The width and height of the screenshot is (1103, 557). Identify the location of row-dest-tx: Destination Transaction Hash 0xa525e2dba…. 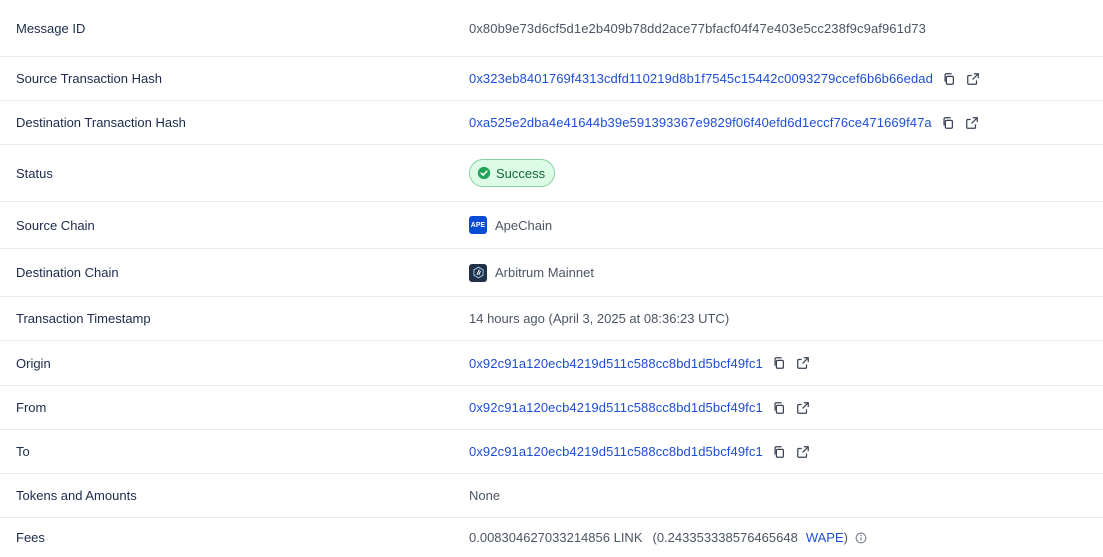
(551, 123).